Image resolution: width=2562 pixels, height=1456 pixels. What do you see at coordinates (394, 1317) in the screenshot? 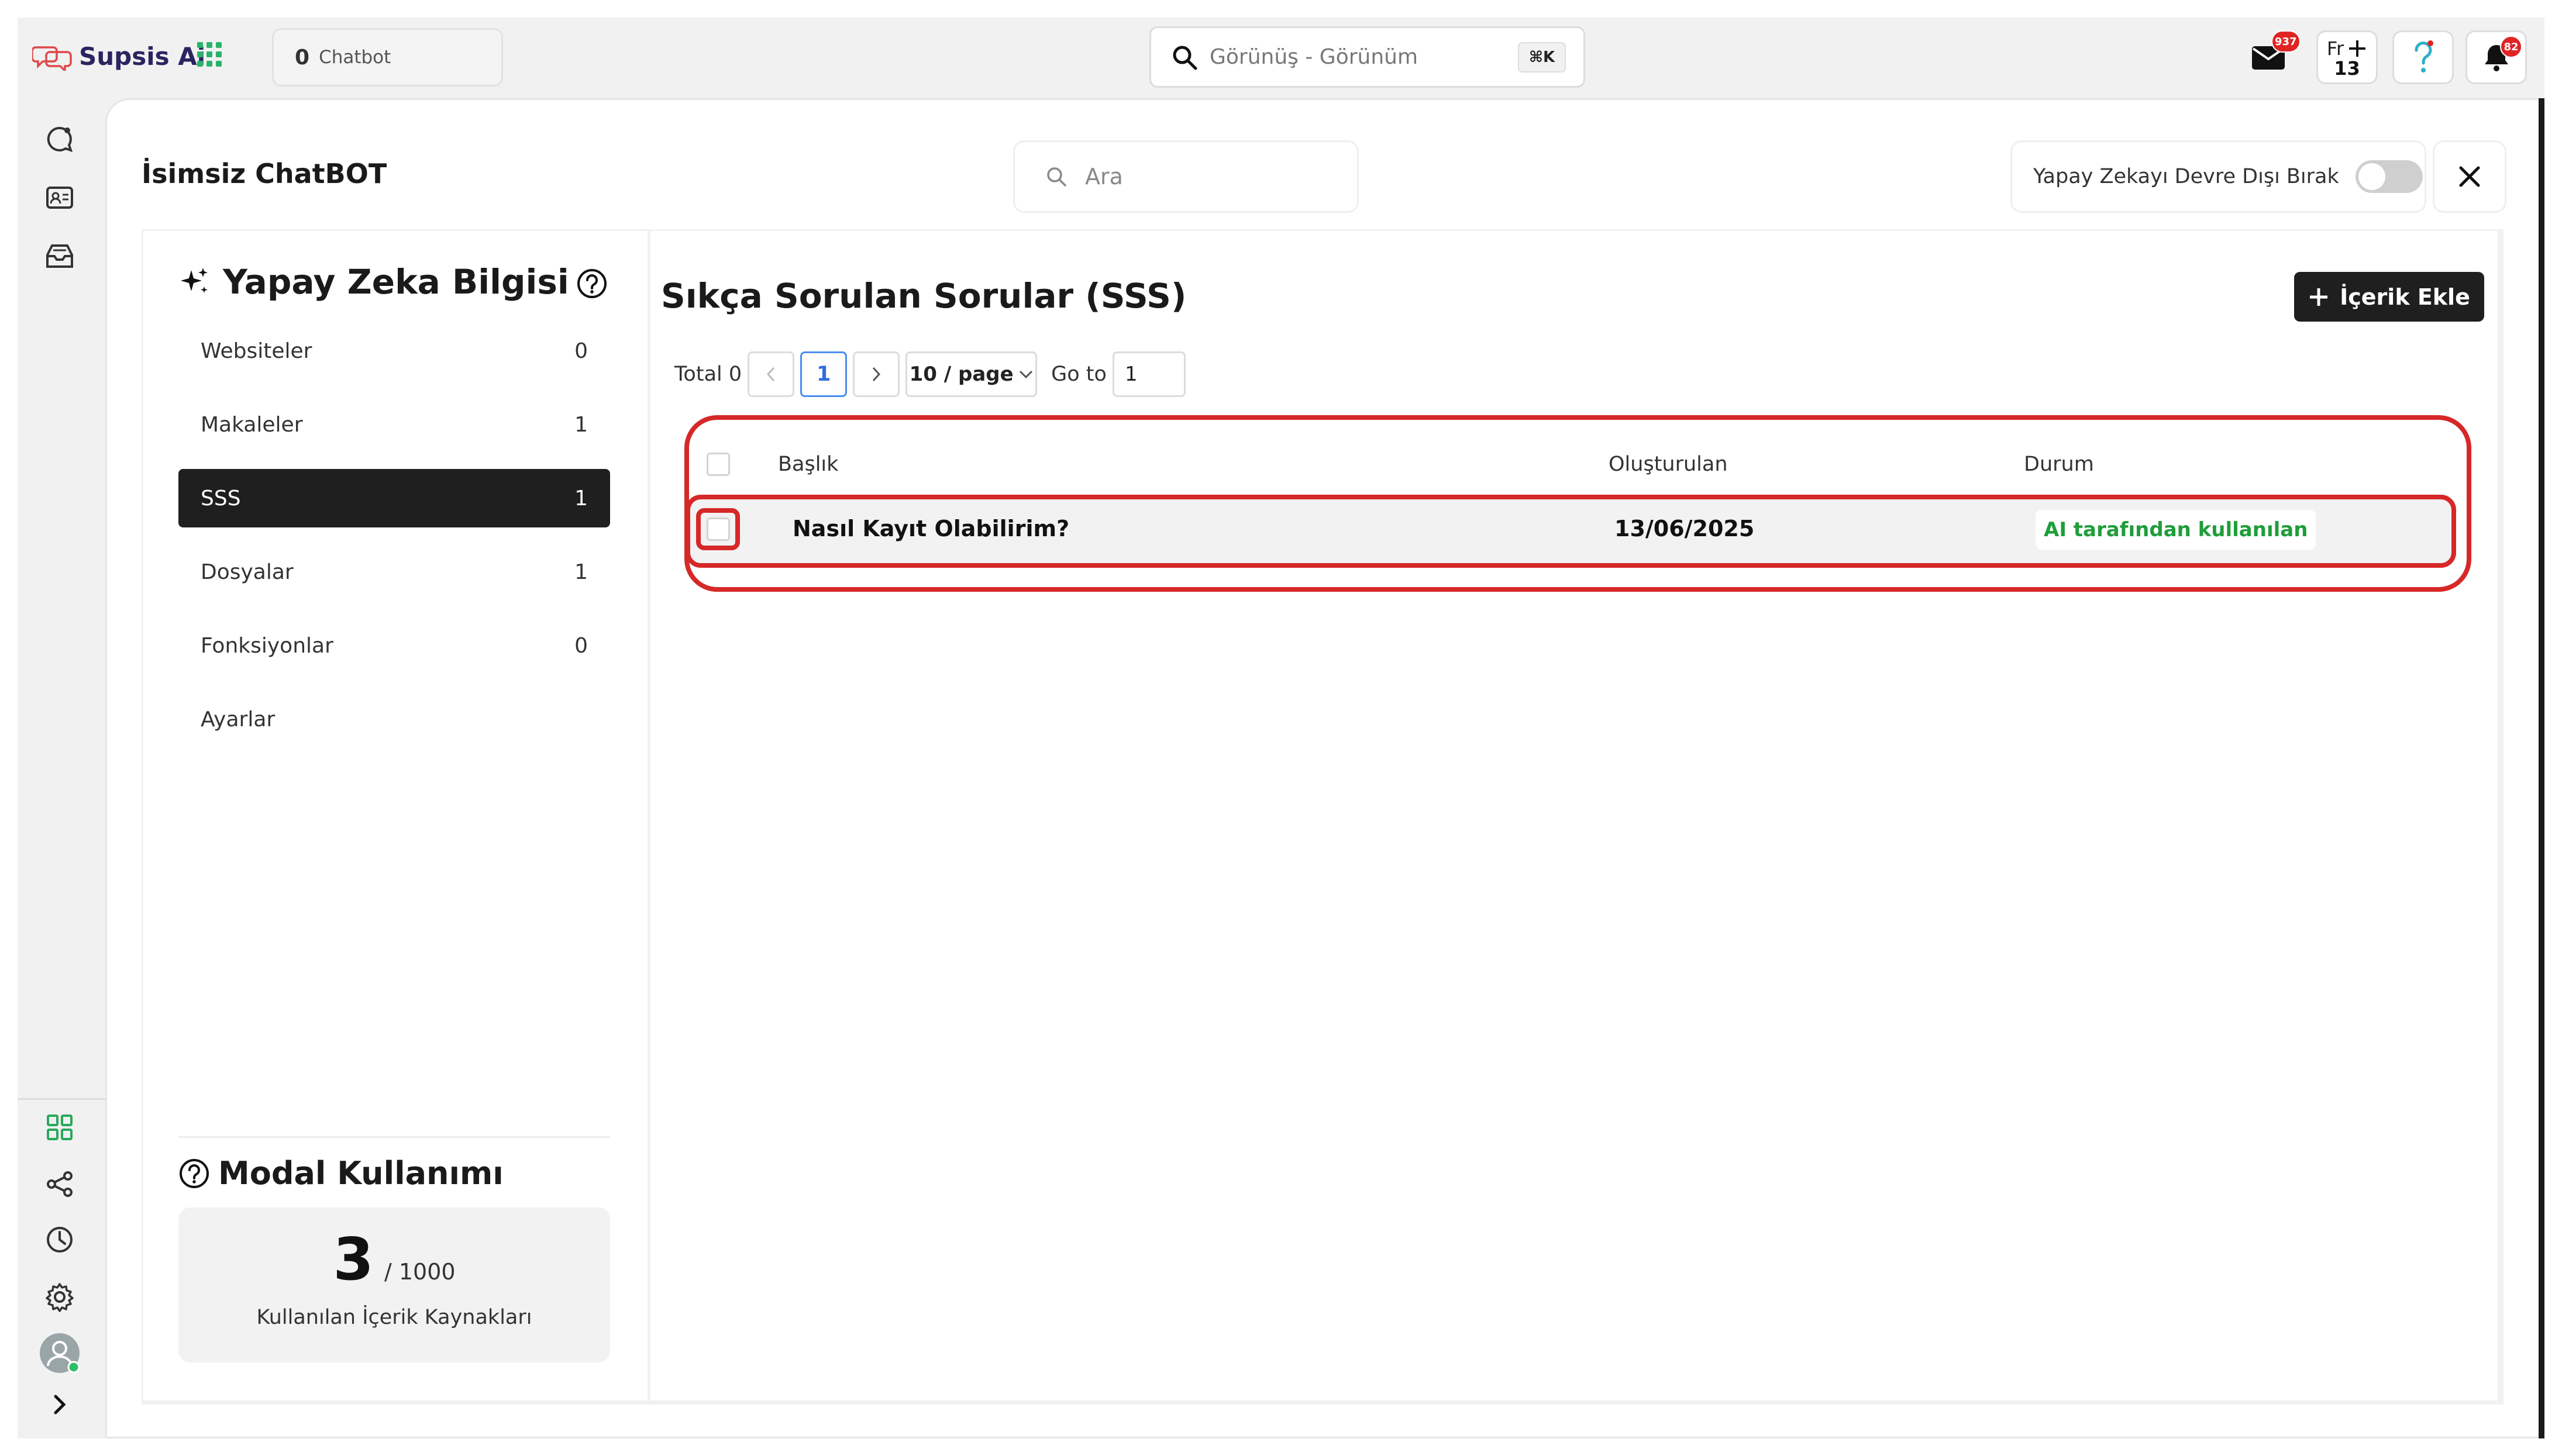
I see `usage-caption: Kullanılan İçerik Kaynakları` at bounding box center [394, 1317].